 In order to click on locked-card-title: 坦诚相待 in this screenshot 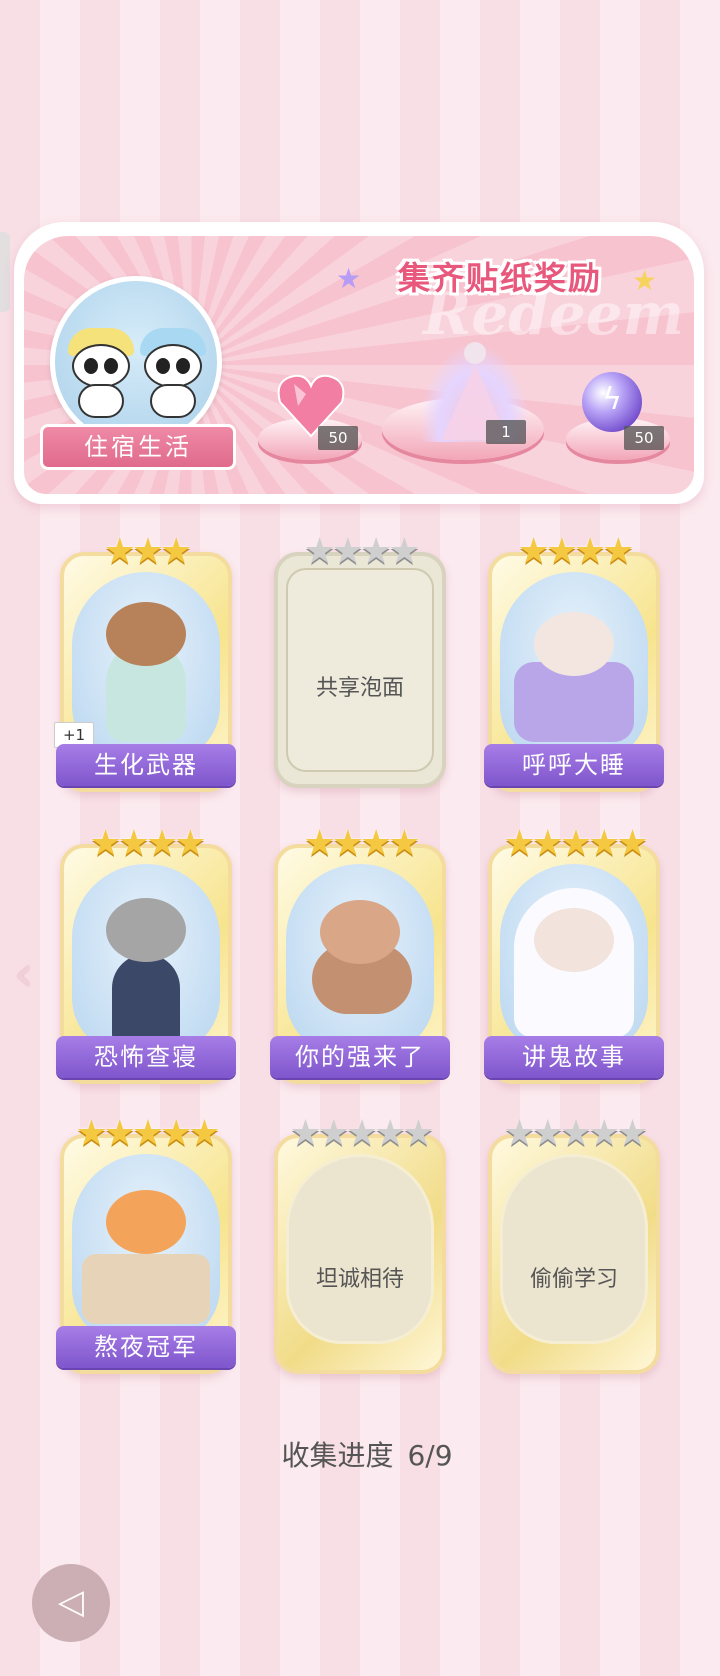, I will do `click(359, 1279)`.